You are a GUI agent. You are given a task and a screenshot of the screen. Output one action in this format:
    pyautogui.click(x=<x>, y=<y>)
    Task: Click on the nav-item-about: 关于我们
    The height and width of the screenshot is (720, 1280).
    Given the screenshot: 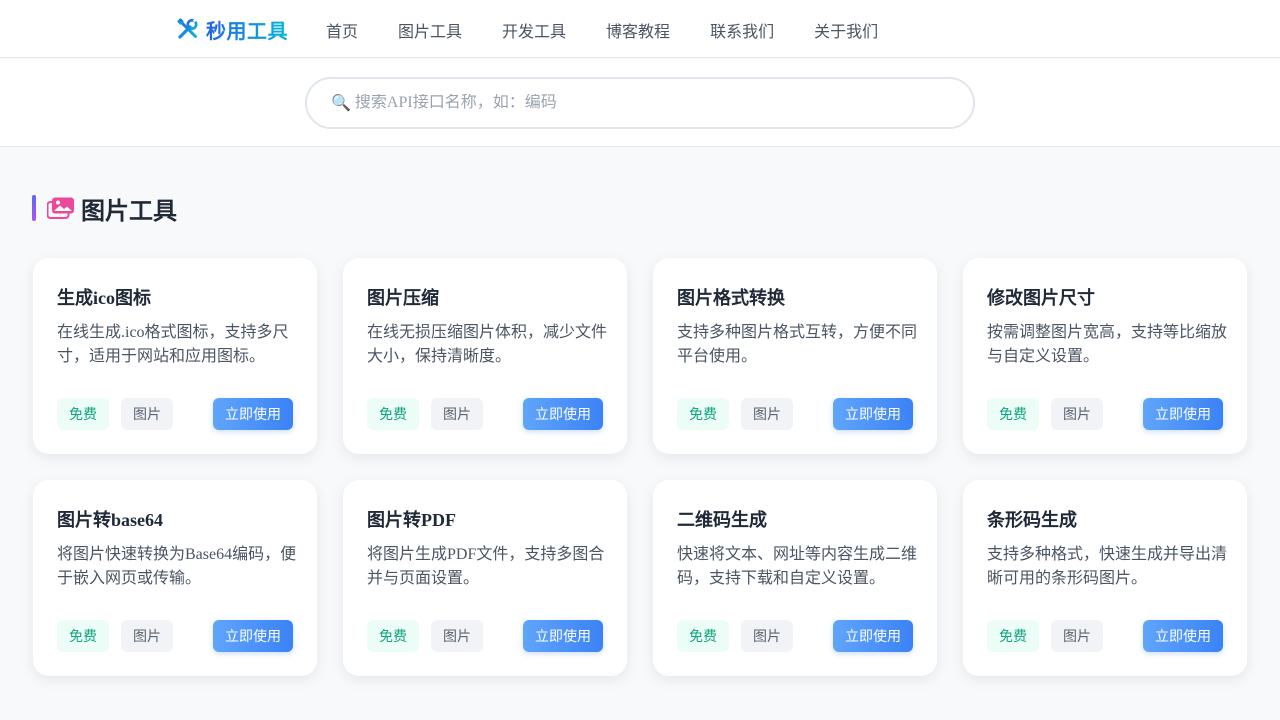 What is the action you would take?
    pyautogui.click(x=846, y=30)
    